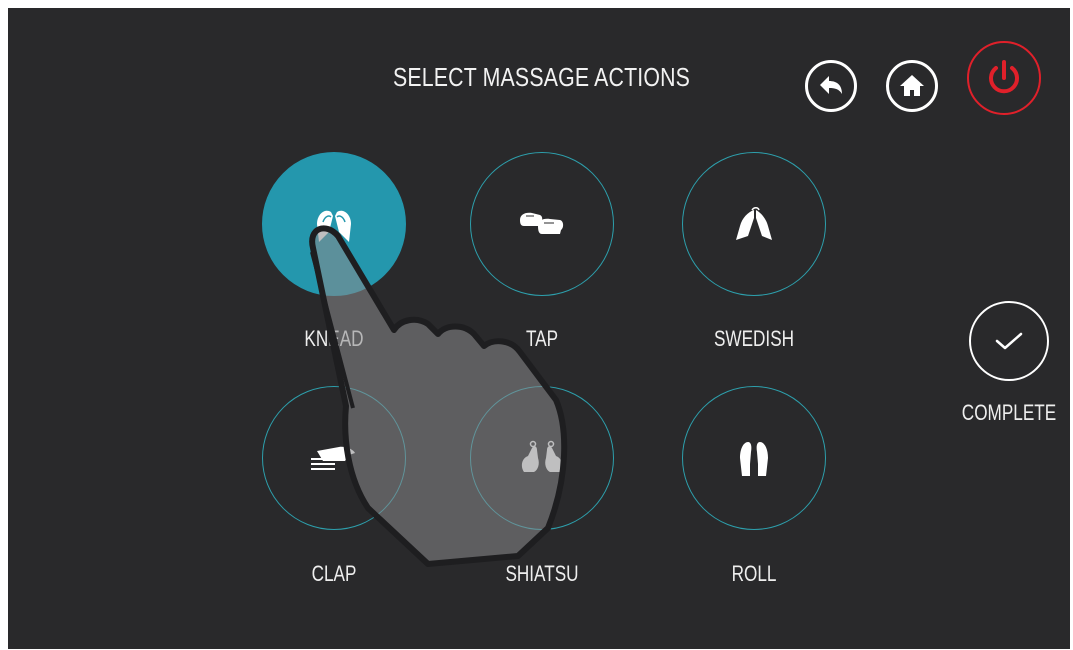 The image size is (1073, 650). What do you see at coordinates (754, 573) in the screenshot?
I see `roll-label: ROLL` at bounding box center [754, 573].